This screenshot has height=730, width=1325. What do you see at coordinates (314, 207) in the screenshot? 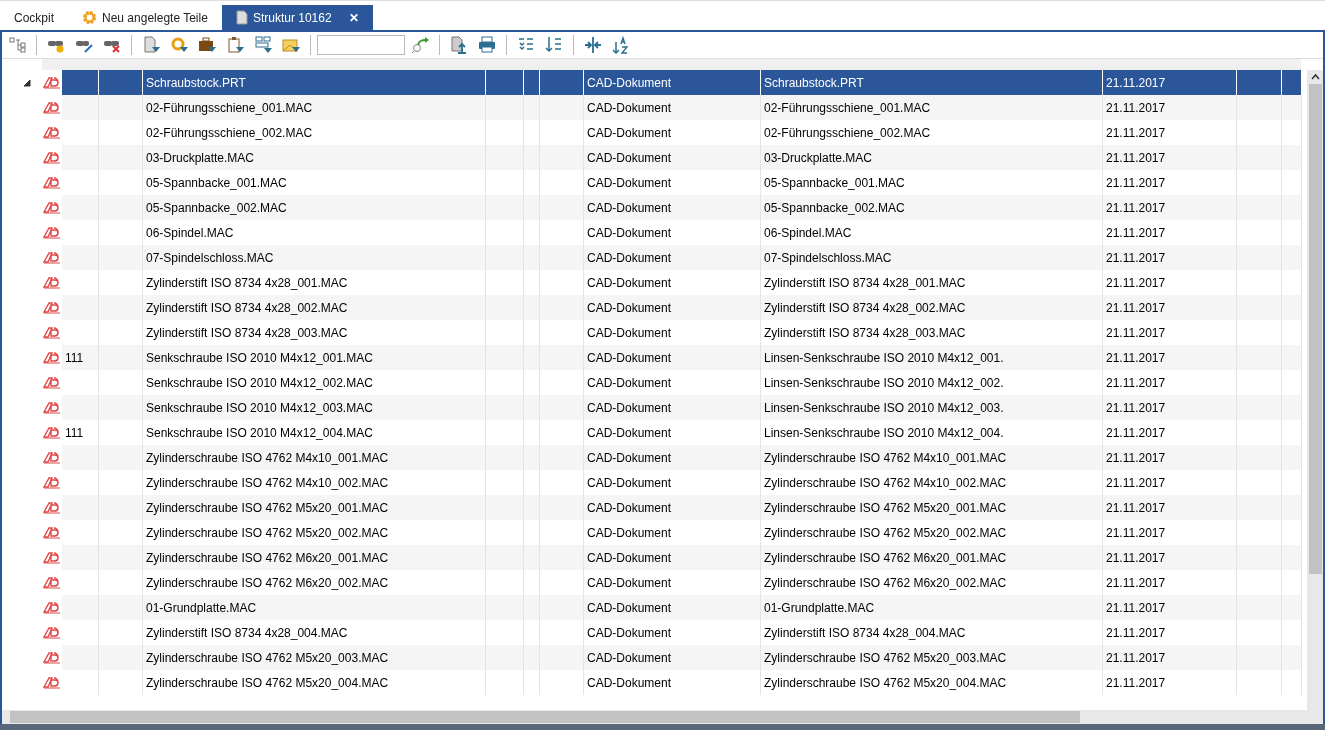
I see `table-cell: 05-Spannbacke_002.MAC` at bounding box center [314, 207].